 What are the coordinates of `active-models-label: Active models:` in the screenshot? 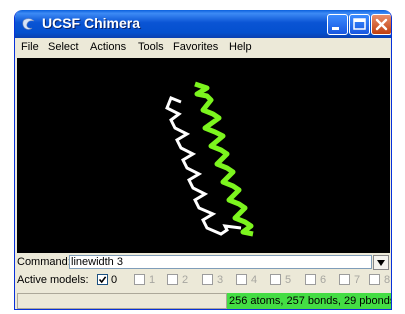 It's located at (53, 280).